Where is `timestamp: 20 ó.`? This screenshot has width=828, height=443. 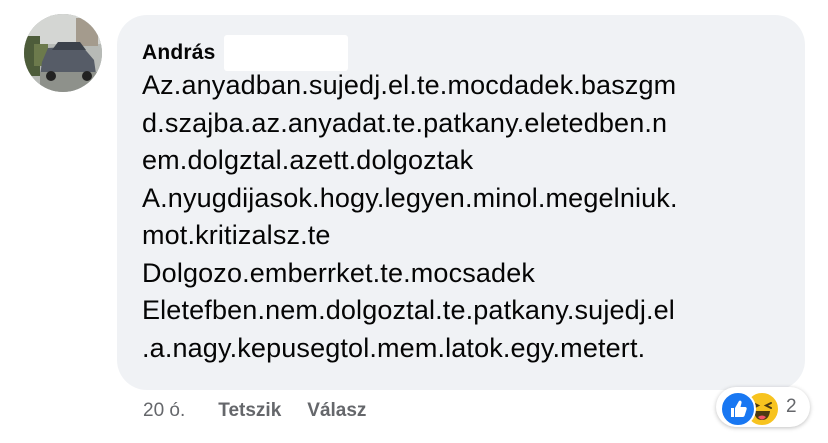 timestamp: 20 ó. is located at coordinates (164, 411).